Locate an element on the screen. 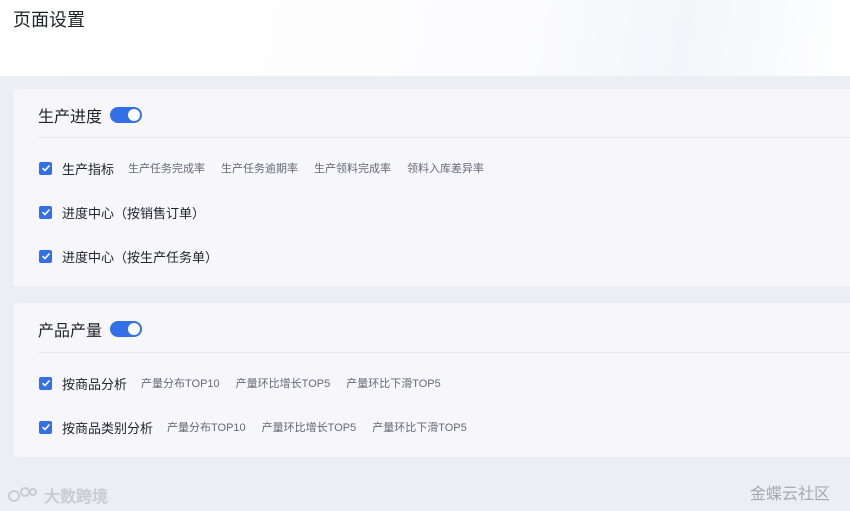  option-label: 按商品分析 is located at coordinates (95, 384).